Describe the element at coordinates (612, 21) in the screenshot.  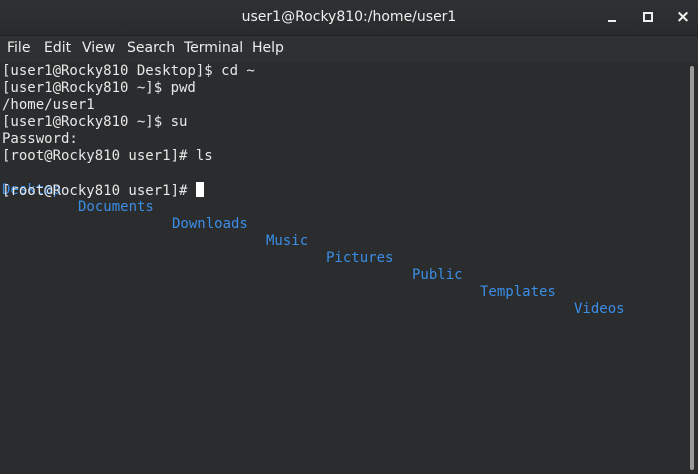
I see `minimize-icon` at that location.